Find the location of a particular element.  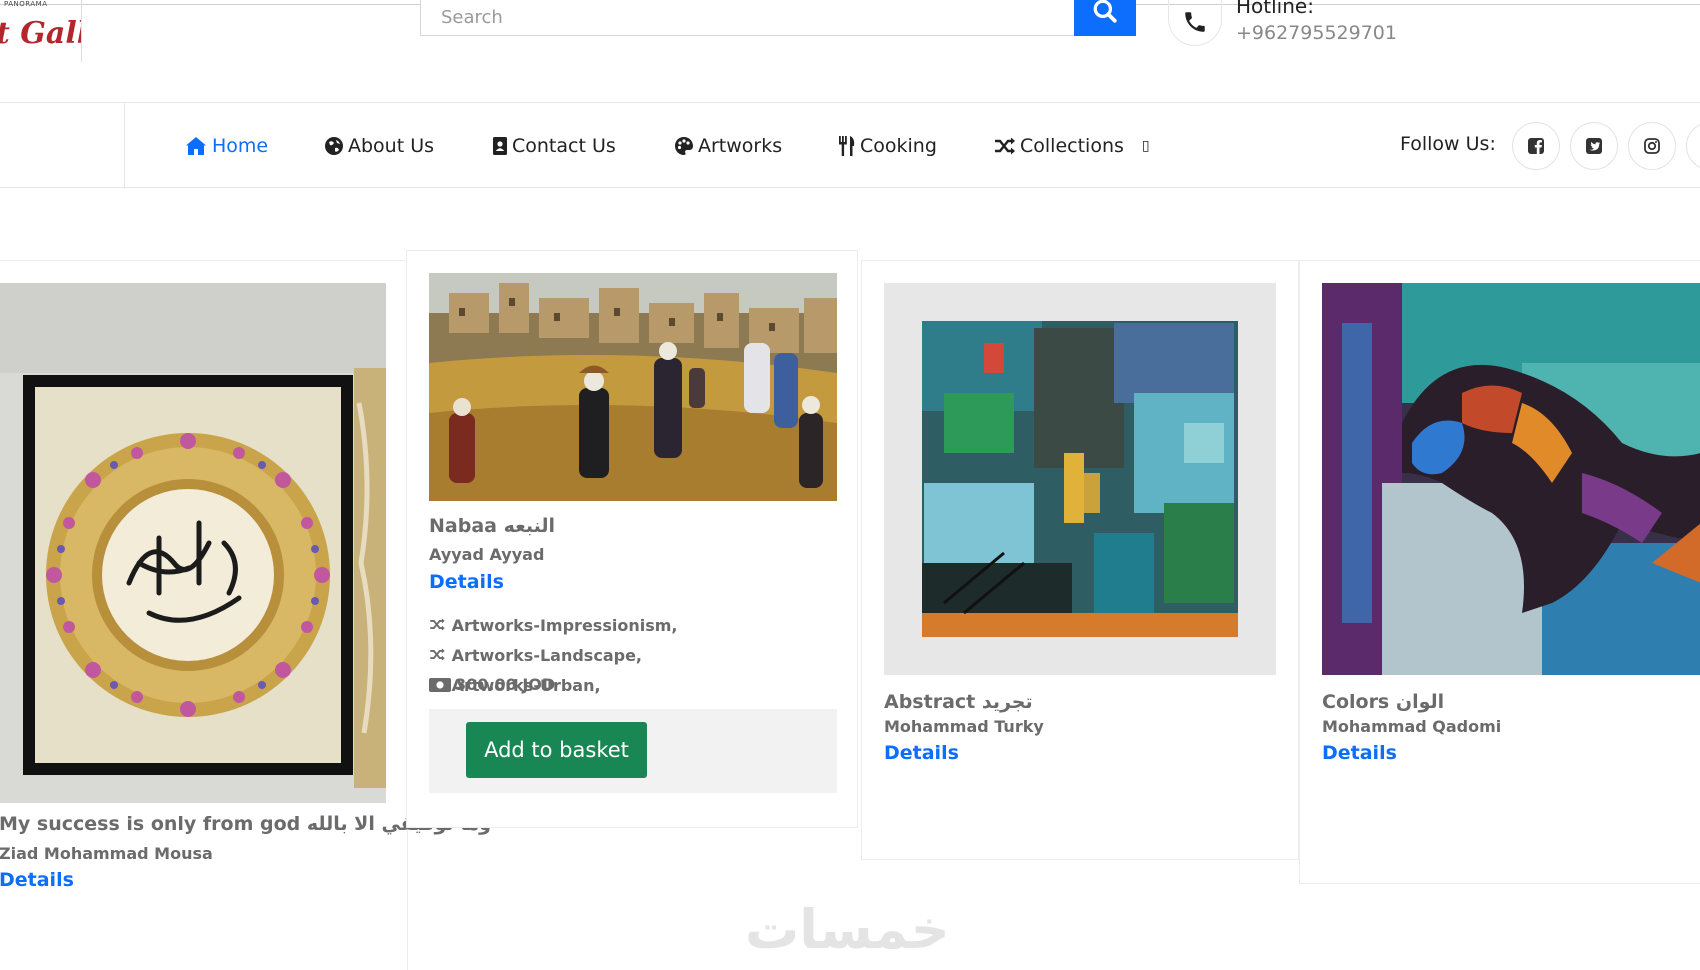

calligraphy-painting is located at coordinates (193, 543).